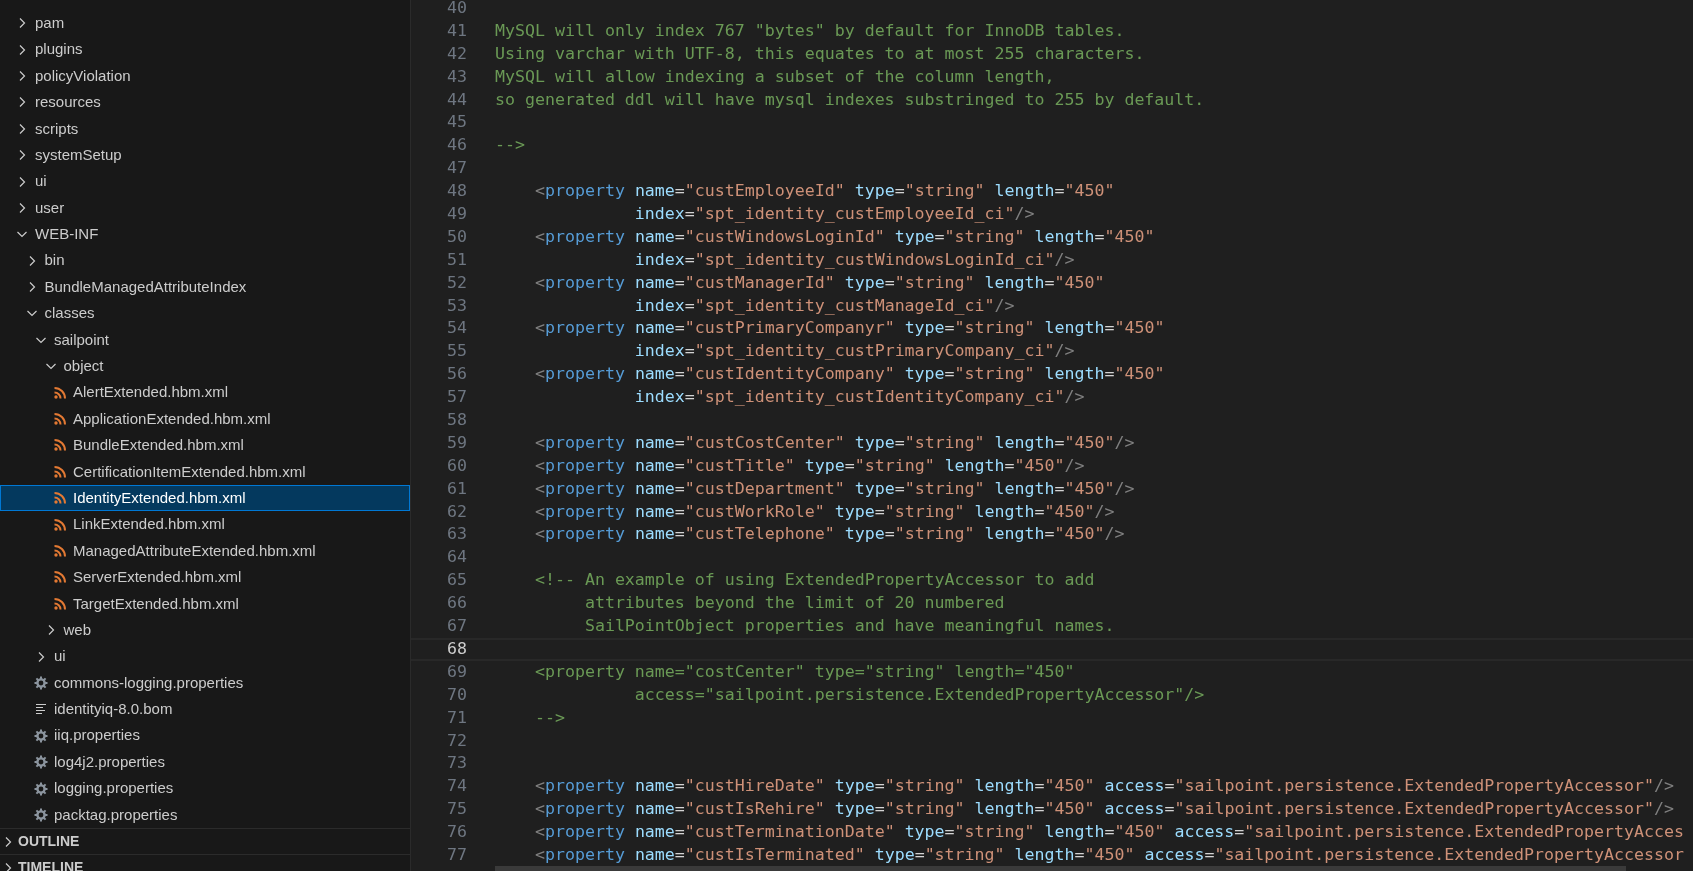  Describe the element at coordinates (456, 626) in the screenshot. I see `line-number: 67` at that location.